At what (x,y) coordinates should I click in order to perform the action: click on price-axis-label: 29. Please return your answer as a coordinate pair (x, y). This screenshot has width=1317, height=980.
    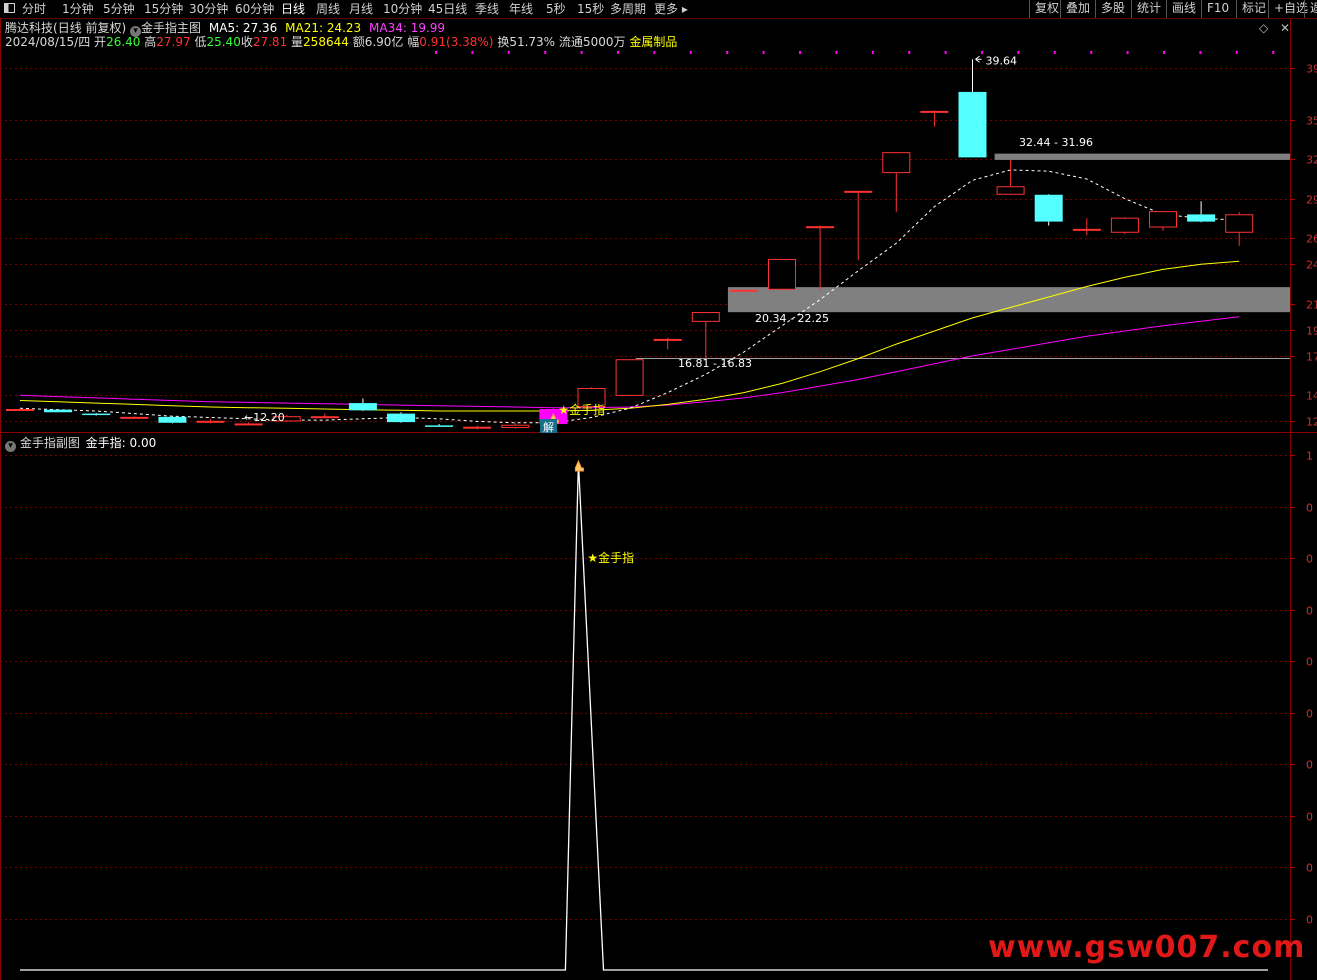
    Looking at the image, I should click on (1311, 200).